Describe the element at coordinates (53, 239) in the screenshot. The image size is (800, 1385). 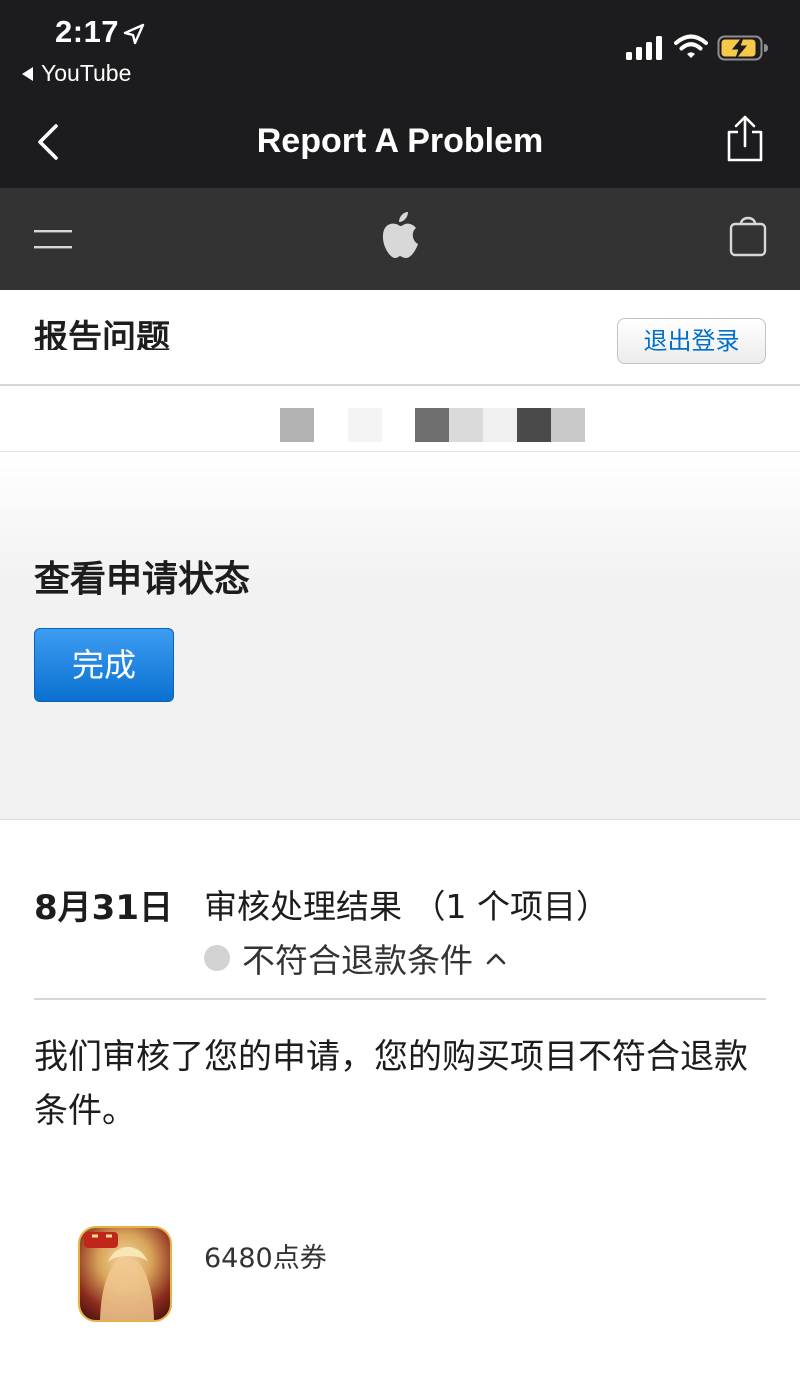
I see `menu-icon` at that location.